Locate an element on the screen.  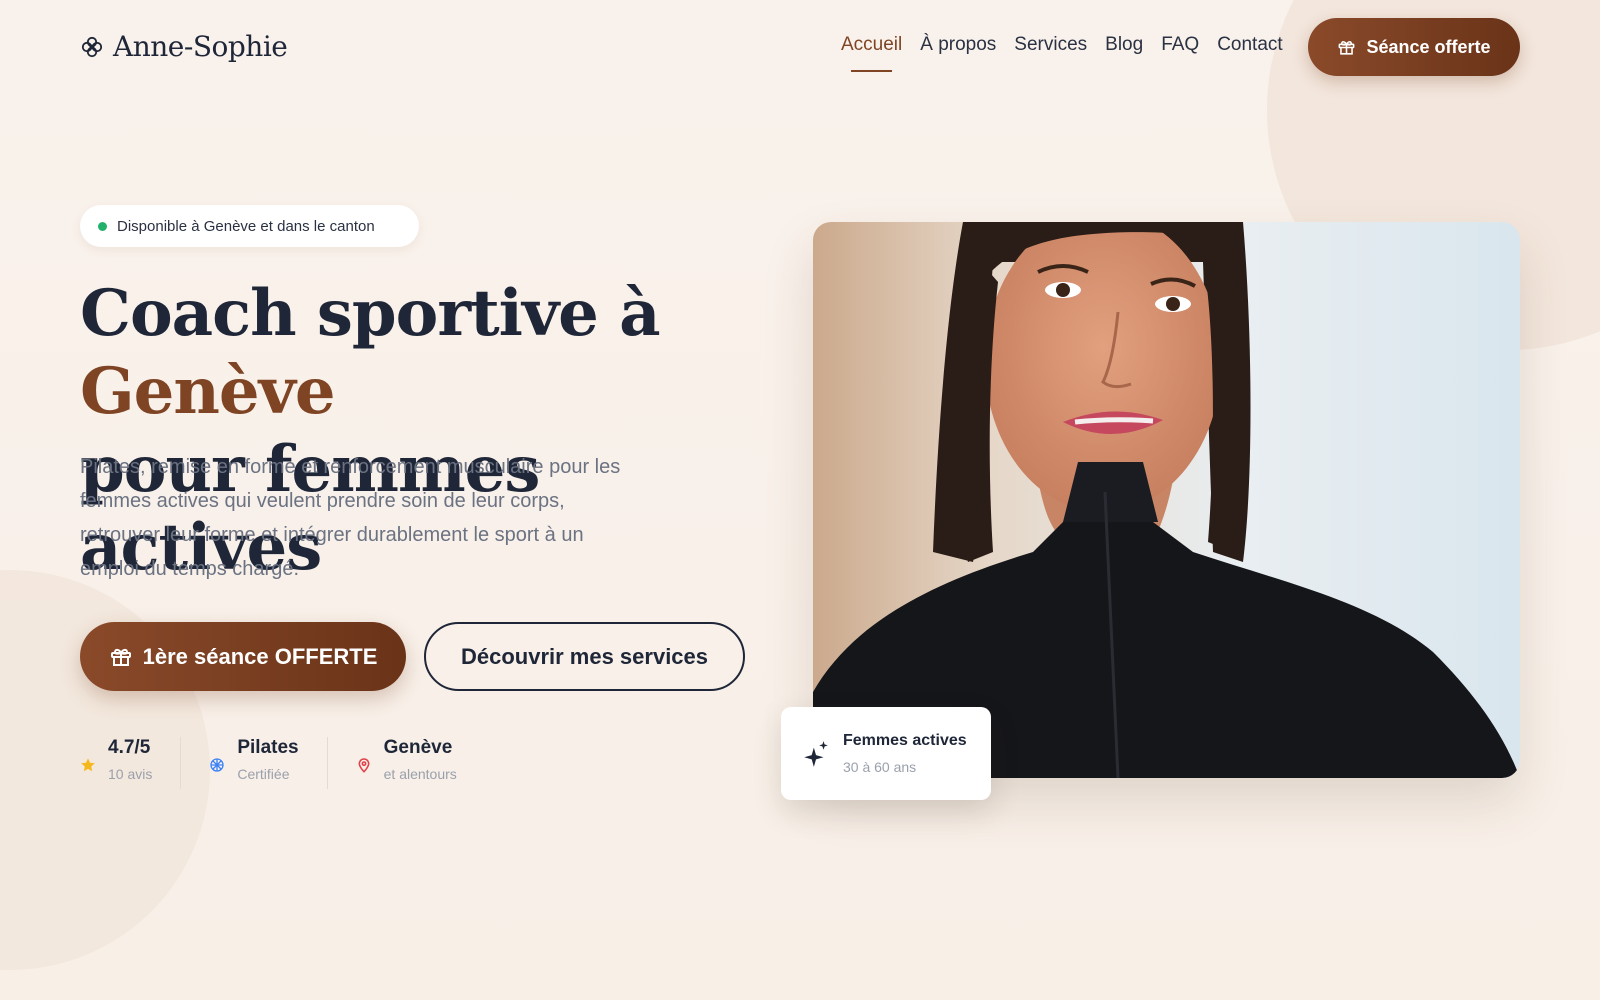
discover-services-button: Découvrir mes services is located at coordinates (584, 656).